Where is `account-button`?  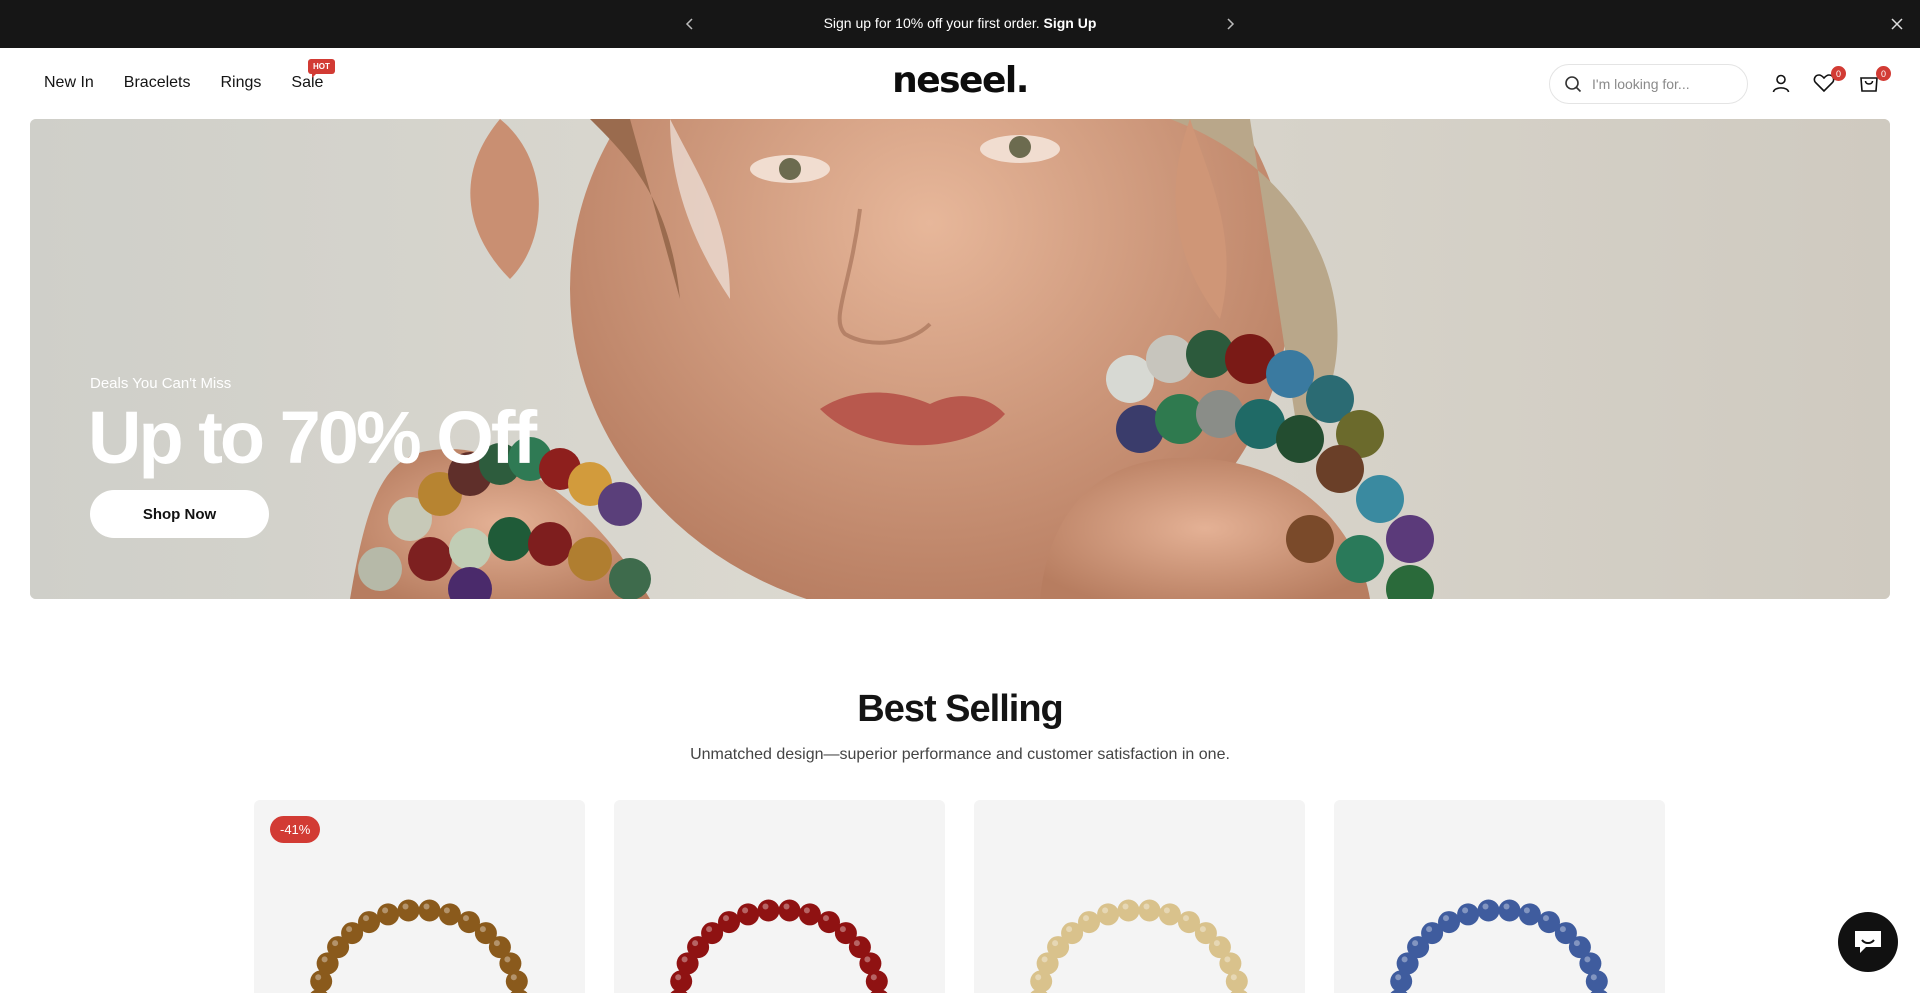
account-button is located at coordinates (1781, 83).